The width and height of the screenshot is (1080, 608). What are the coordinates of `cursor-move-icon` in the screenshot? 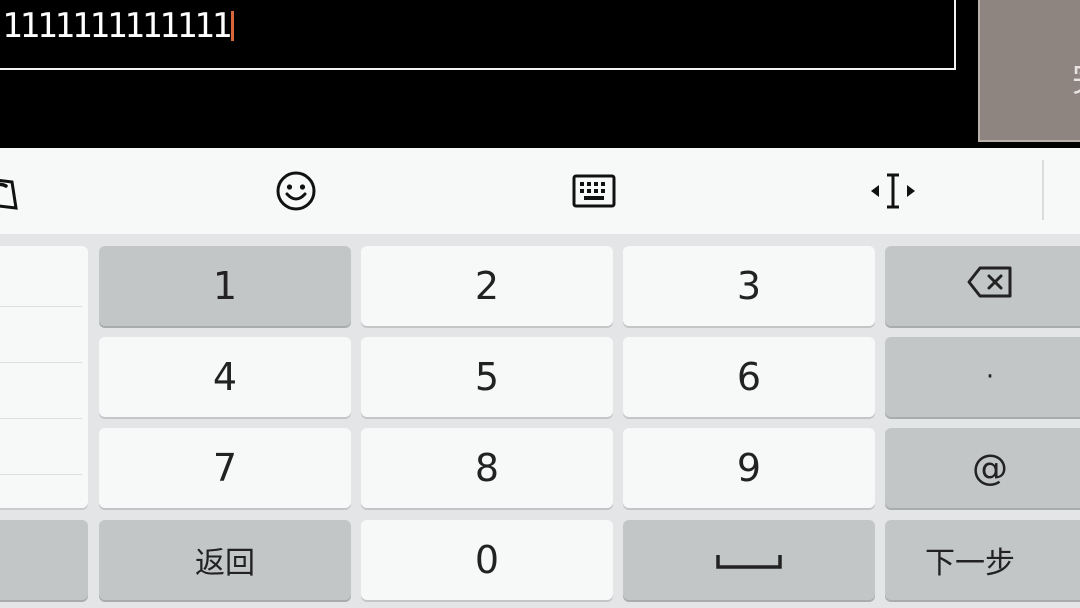 It's located at (893, 191).